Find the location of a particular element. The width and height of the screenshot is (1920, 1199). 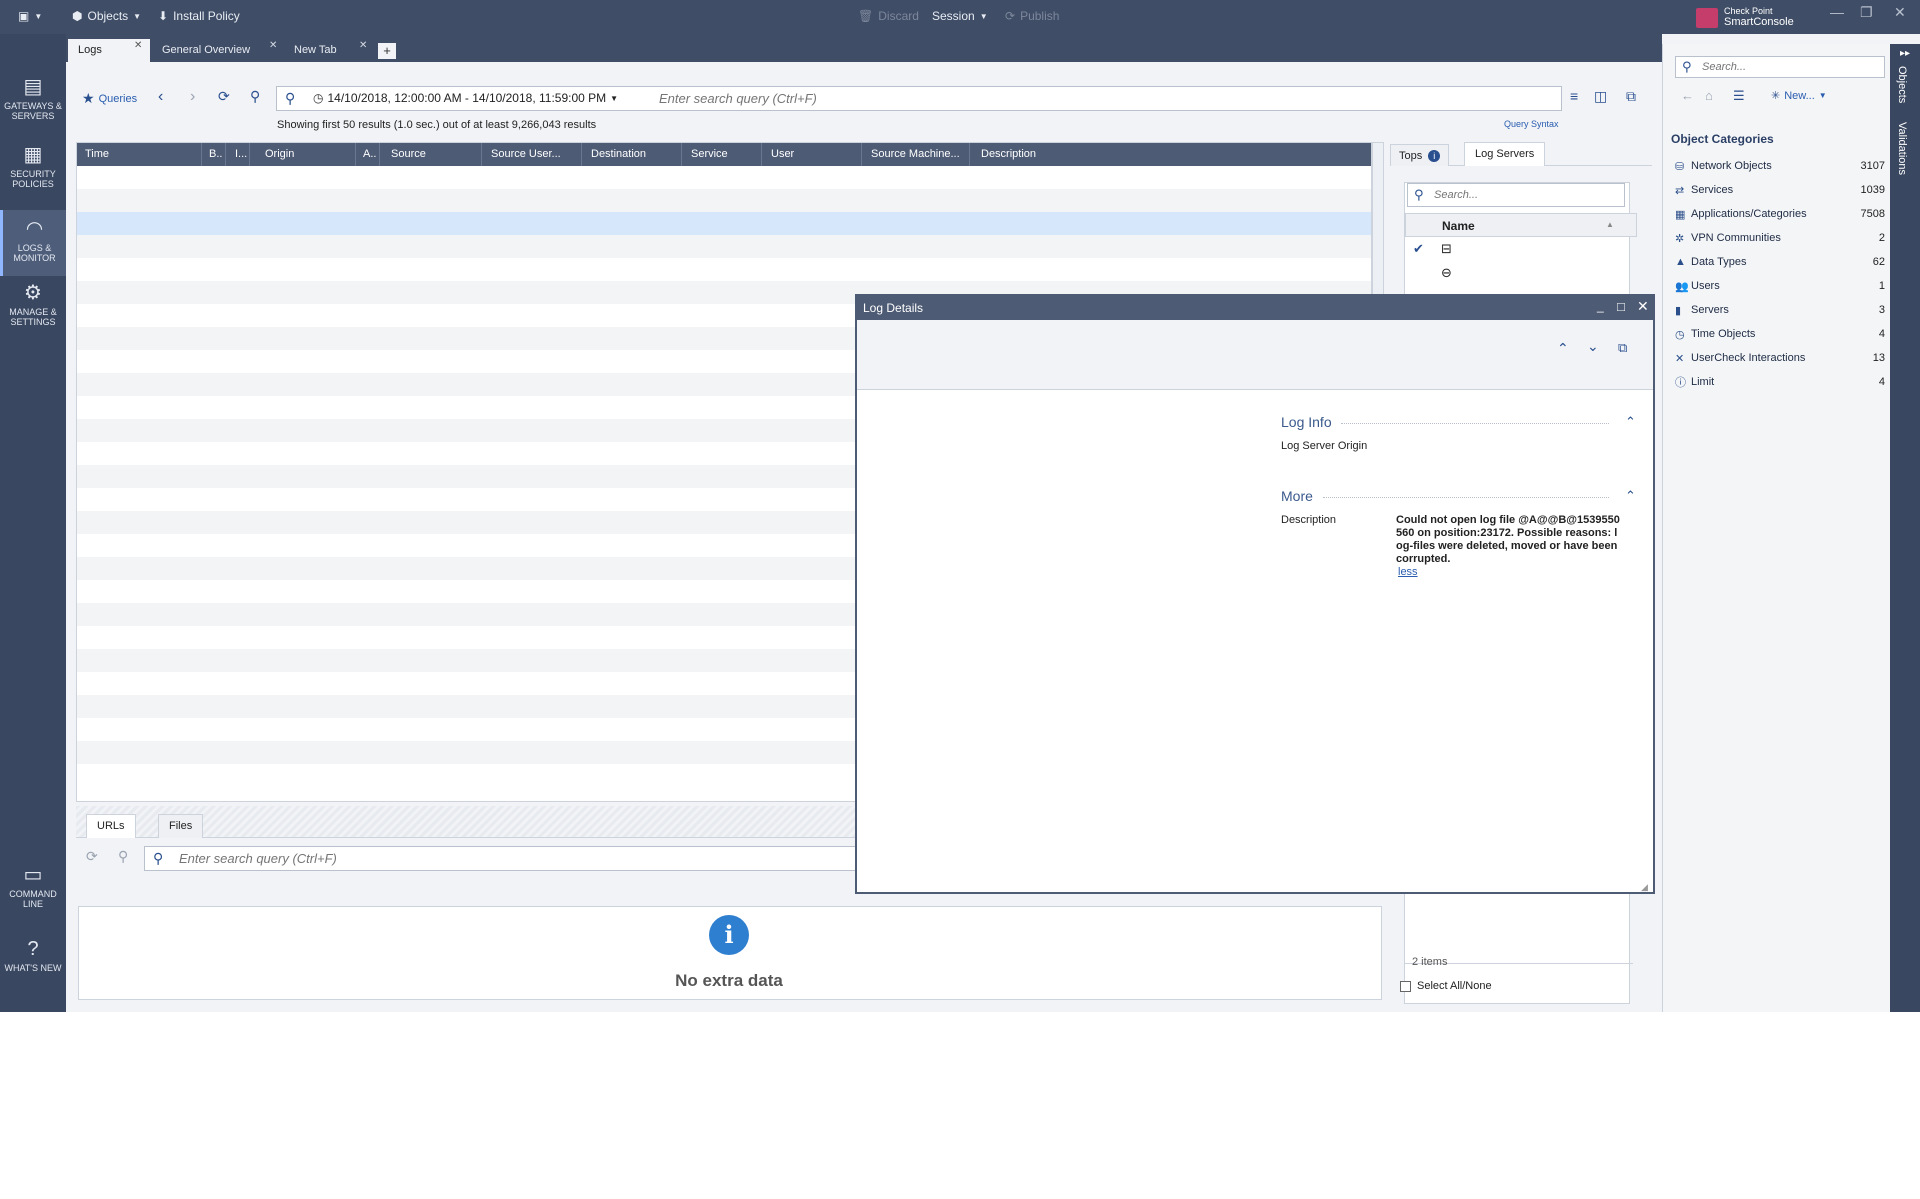

name-column-header: Name is located at coordinates (1458, 226).